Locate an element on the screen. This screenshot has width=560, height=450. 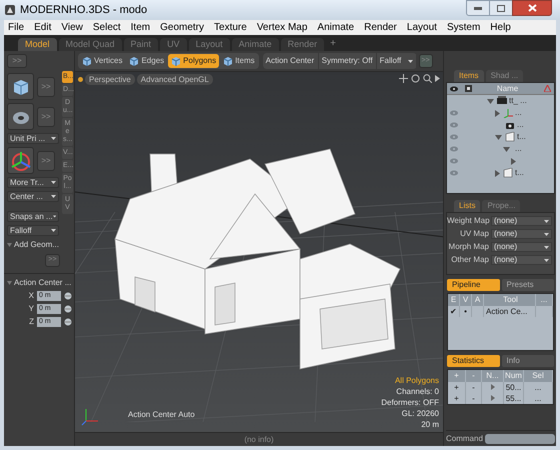
minimize-button is located at coordinates (478, 8).